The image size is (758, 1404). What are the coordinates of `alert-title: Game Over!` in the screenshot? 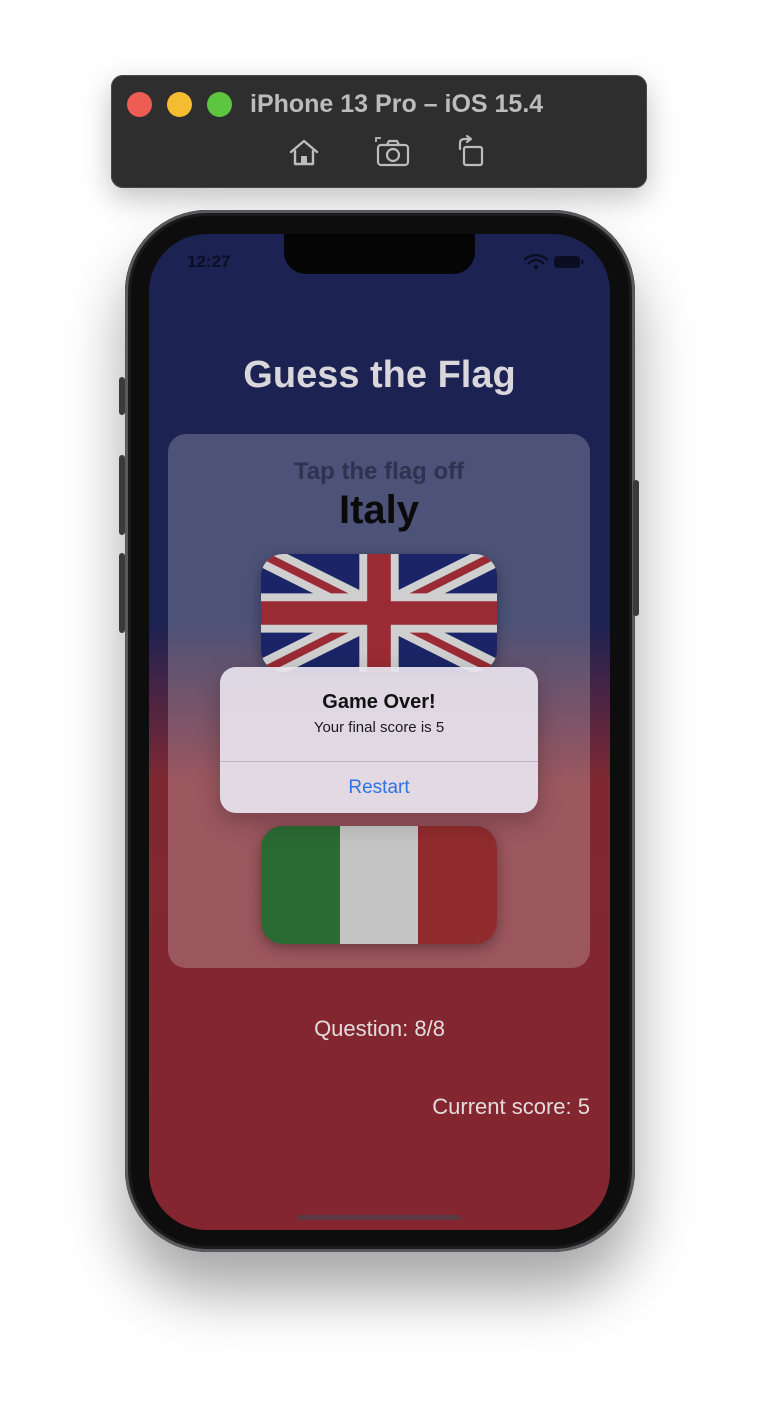 It's located at (379, 702).